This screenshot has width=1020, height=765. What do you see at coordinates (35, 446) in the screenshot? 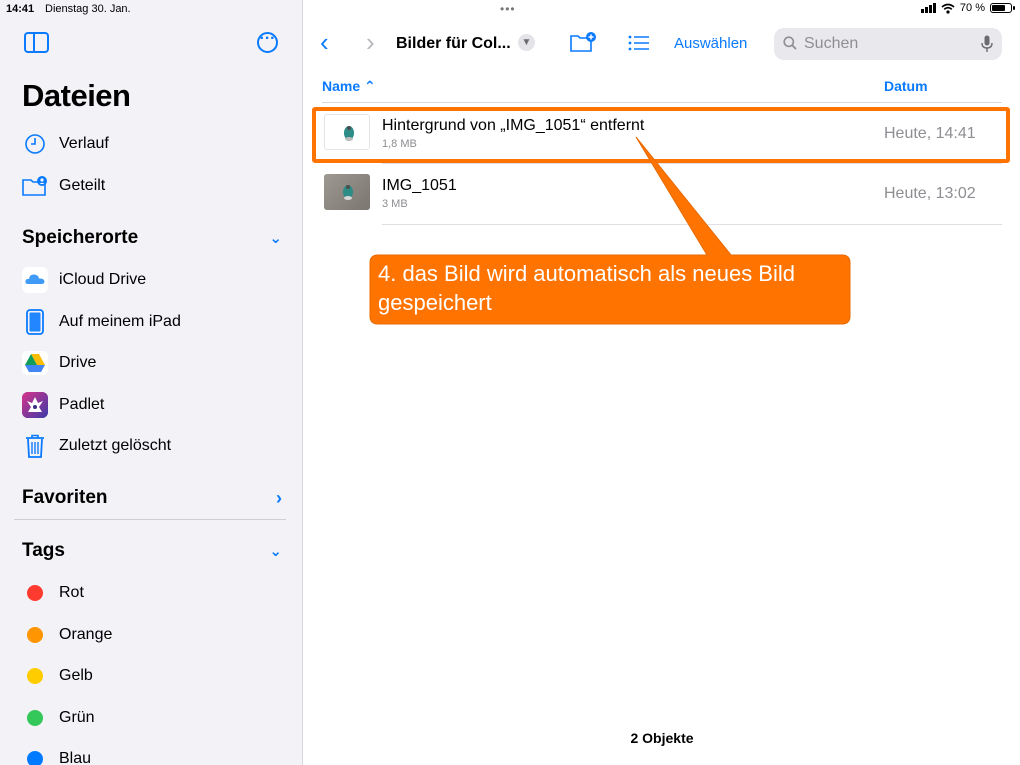
I see `trash-icon` at bounding box center [35, 446].